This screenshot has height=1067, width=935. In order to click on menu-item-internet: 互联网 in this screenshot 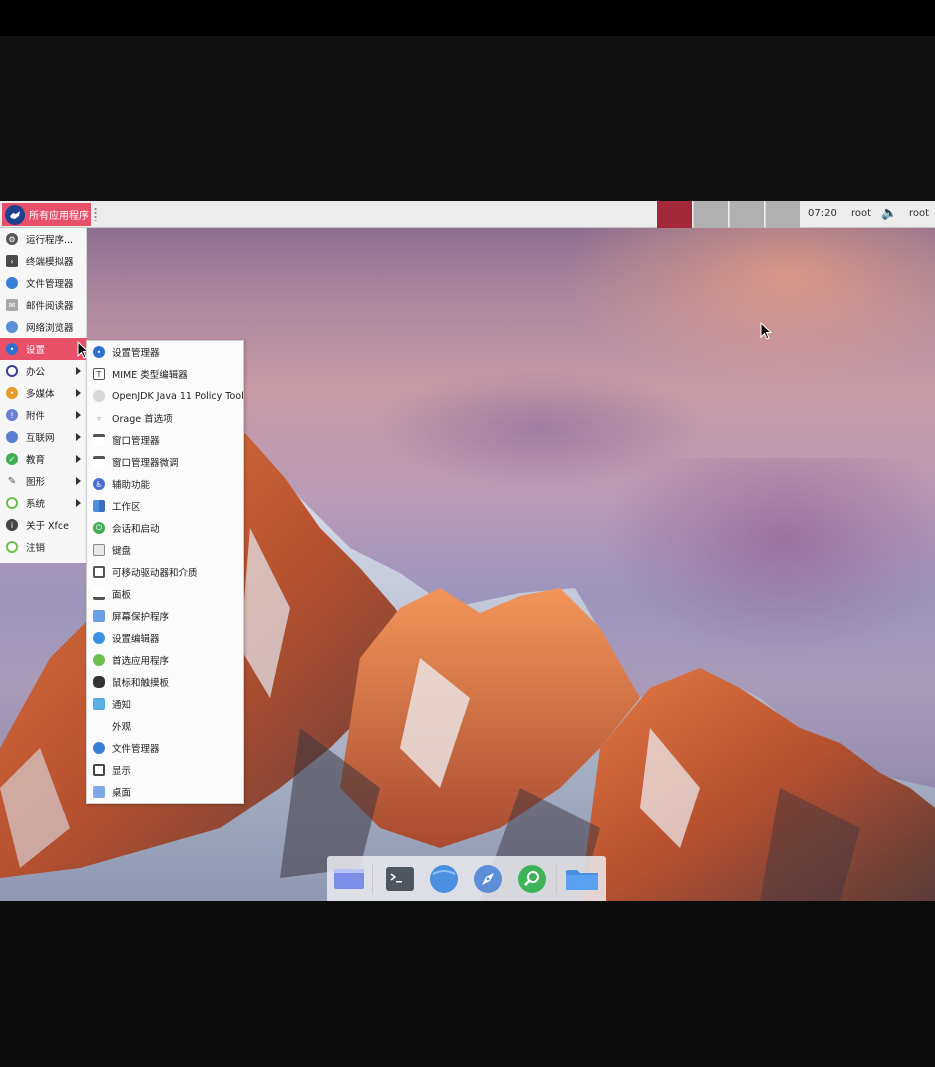, I will do `click(43, 437)`.